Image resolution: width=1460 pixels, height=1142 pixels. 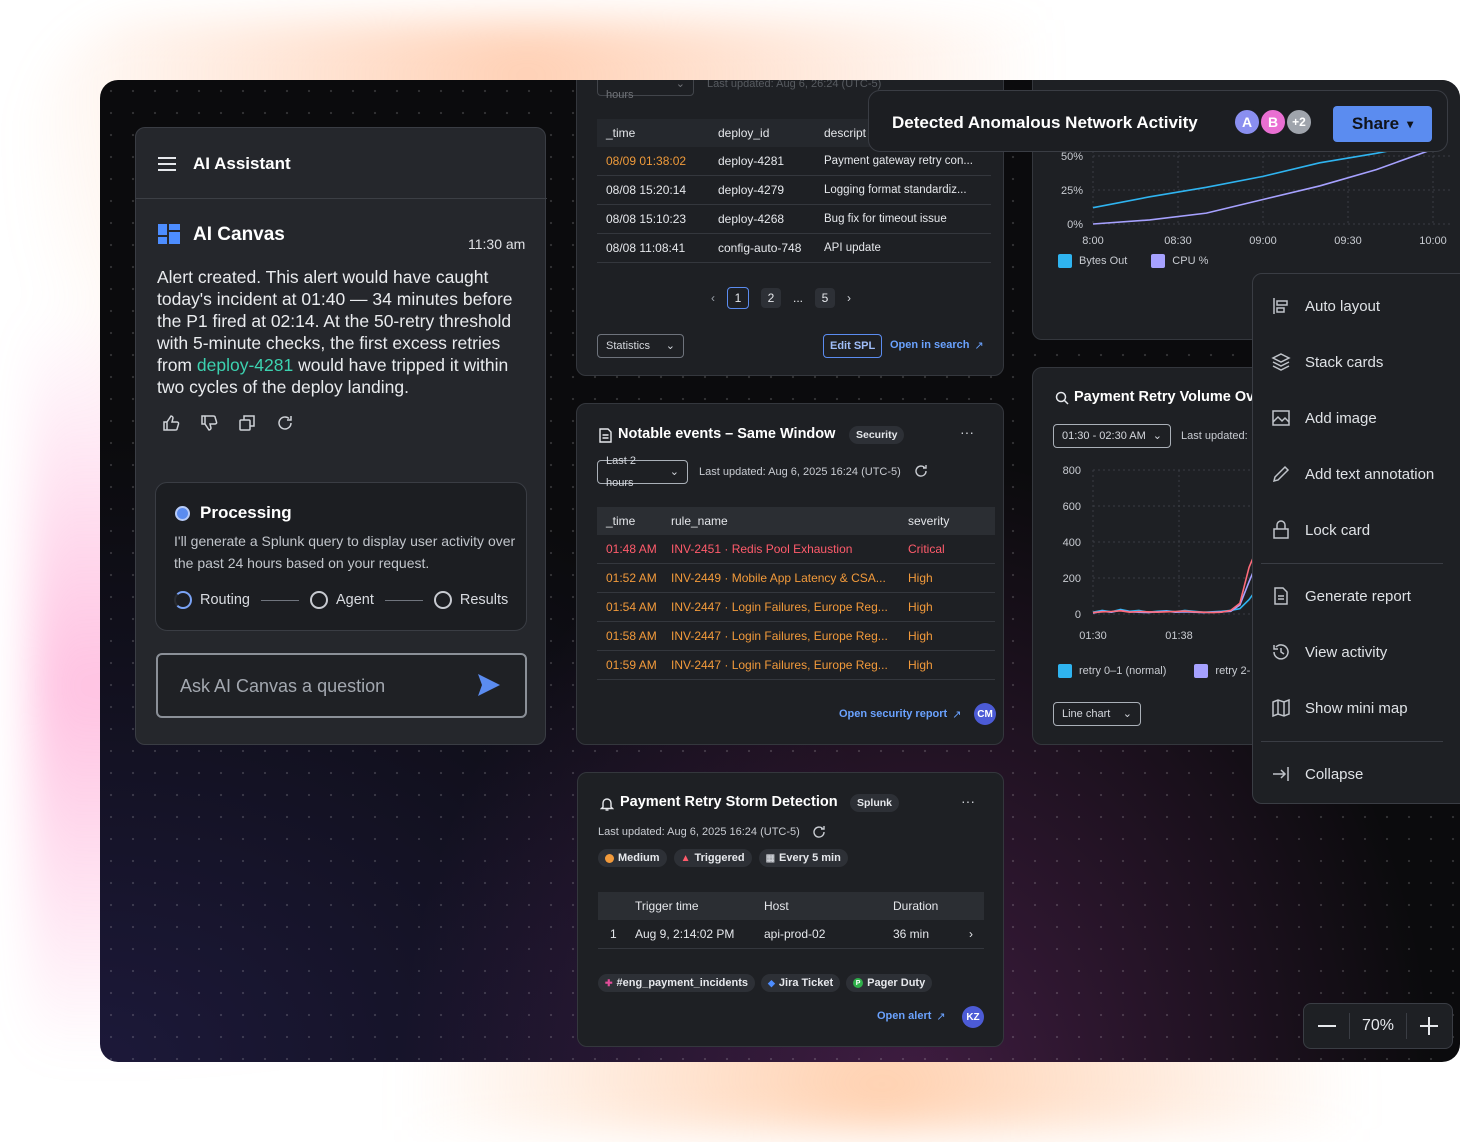 I want to click on y-tick-label: 200, so click(x=1072, y=579).